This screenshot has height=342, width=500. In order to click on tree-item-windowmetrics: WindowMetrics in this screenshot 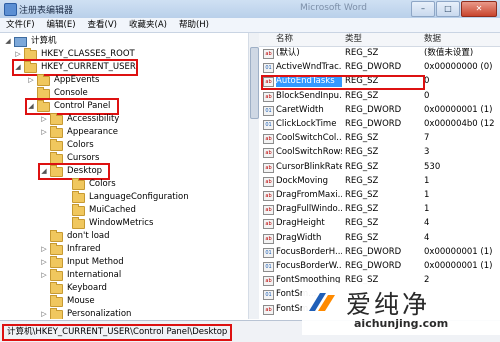, I will do `click(108, 223)`.